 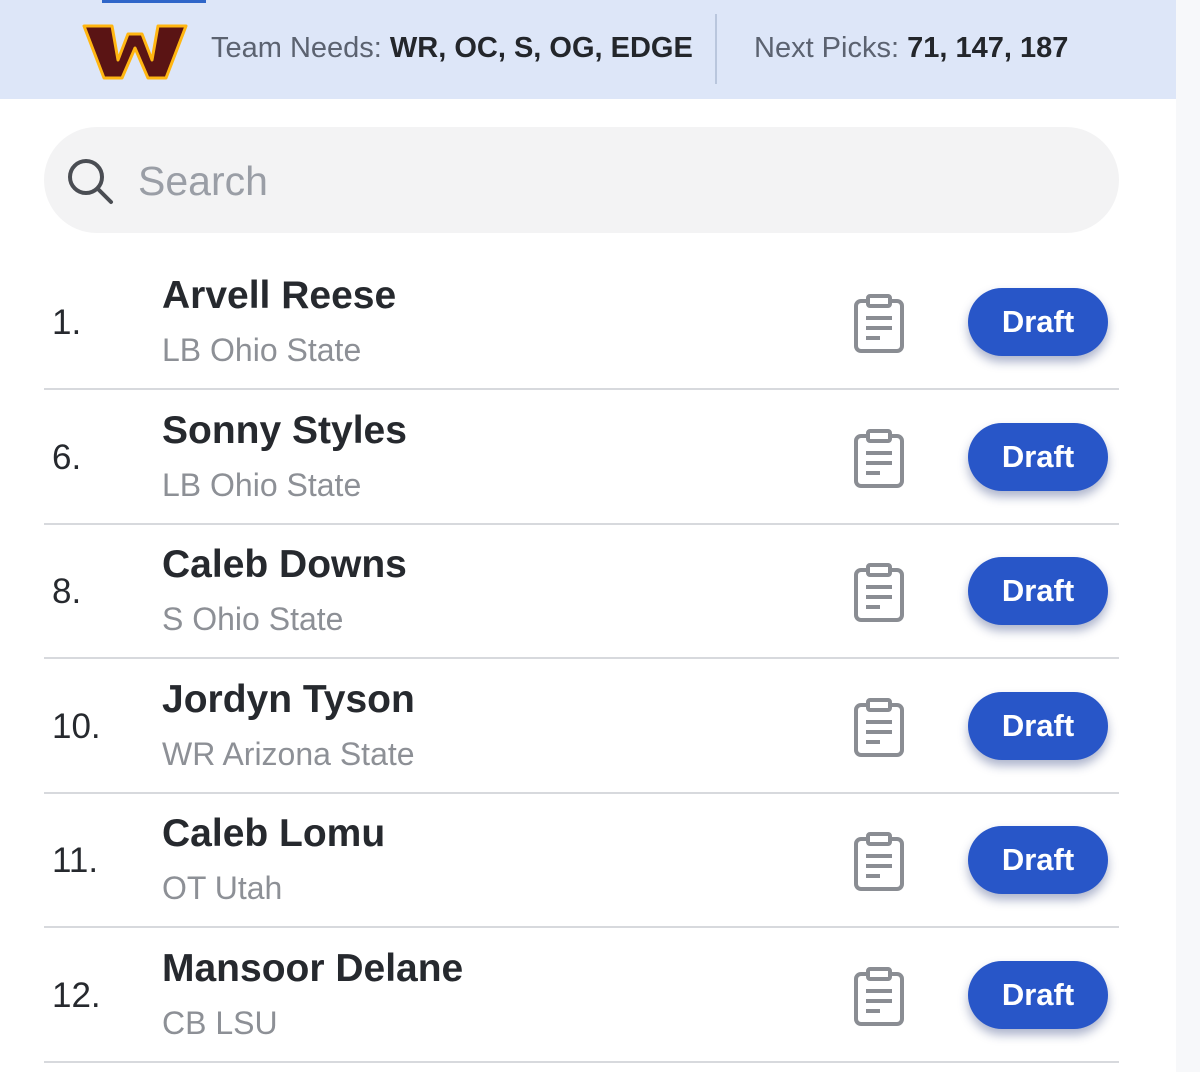 What do you see at coordinates (284, 431) in the screenshot?
I see `player-name: Sonny Styles` at bounding box center [284, 431].